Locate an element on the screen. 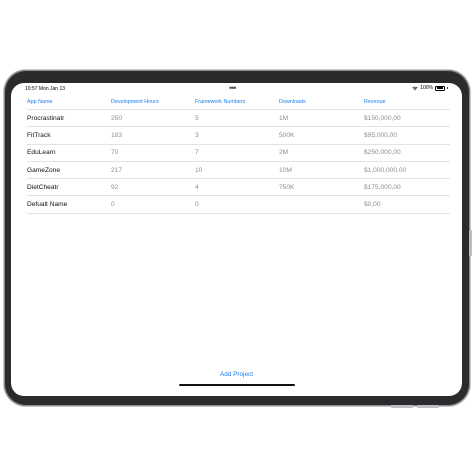 The height and width of the screenshot is (474, 474). table-row: GameZone 217 10 10M $1,000,000,00 is located at coordinates (238, 171).